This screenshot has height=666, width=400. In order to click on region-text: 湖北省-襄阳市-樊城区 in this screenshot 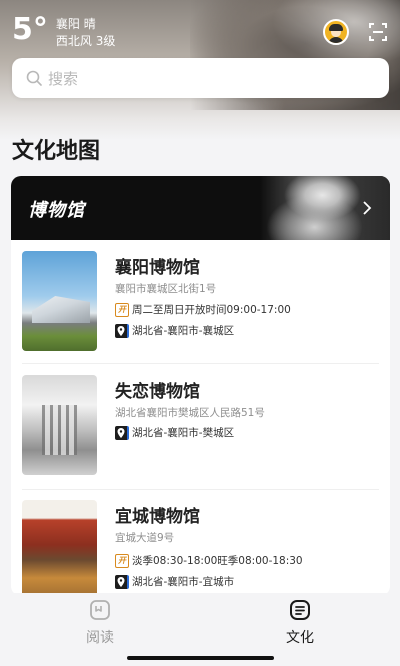, I will do `click(183, 433)`.